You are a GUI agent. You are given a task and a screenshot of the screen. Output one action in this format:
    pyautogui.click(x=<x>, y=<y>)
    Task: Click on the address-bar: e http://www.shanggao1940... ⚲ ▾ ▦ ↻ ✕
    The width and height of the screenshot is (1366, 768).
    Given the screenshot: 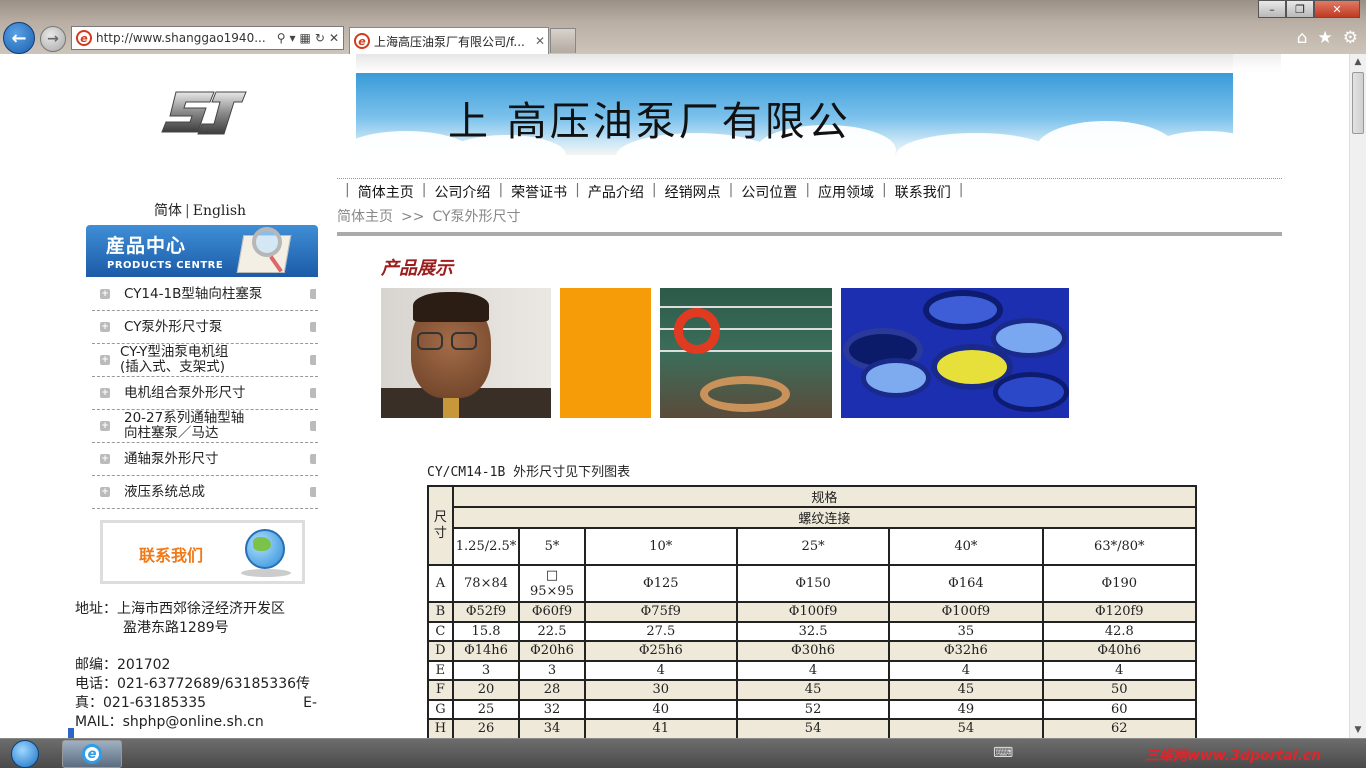 What is the action you would take?
    pyautogui.click(x=207, y=38)
    